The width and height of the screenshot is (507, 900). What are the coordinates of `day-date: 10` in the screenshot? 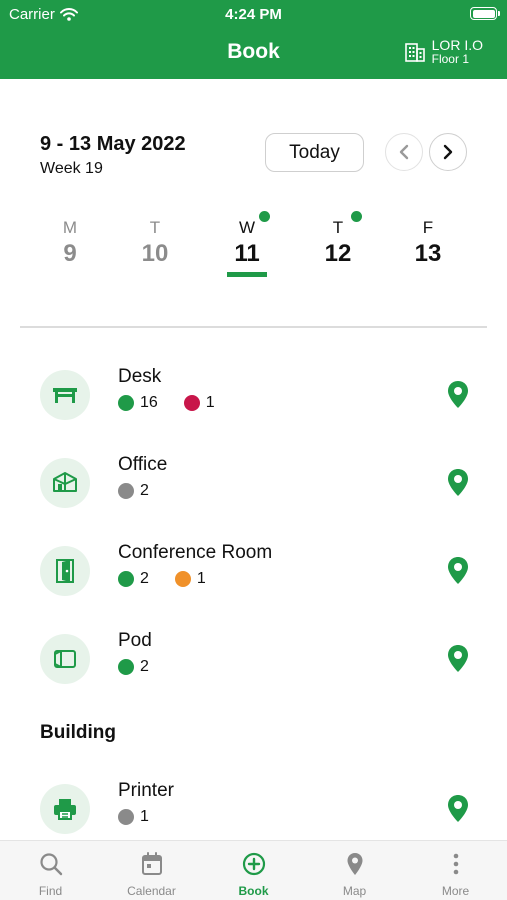 It's located at (155, 253).